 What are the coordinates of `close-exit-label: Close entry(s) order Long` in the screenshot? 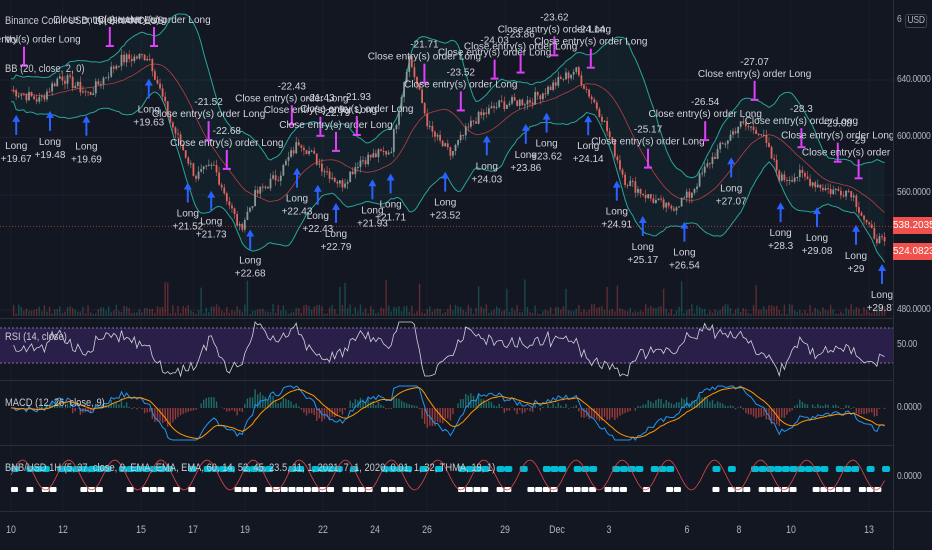 It's located at (837, 136).